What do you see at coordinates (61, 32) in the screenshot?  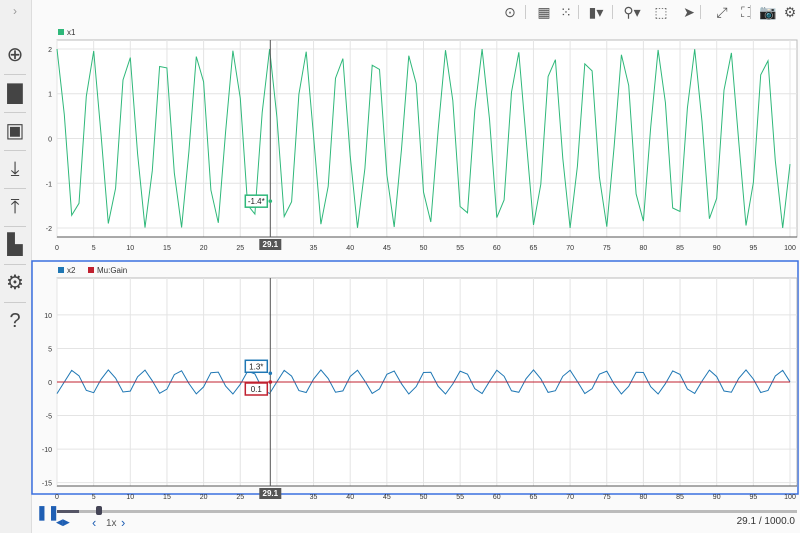 I see `legend-swatch-x1` at bounding box center [61, 32].